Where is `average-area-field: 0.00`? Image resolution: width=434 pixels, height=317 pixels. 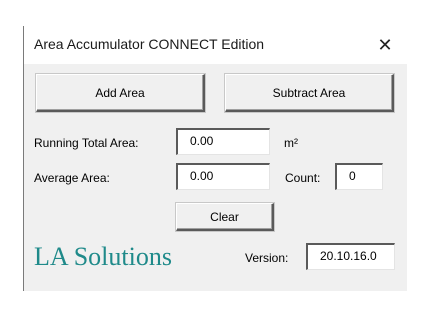
average-area-field: 0.00 is located at coordinates (223, 176).